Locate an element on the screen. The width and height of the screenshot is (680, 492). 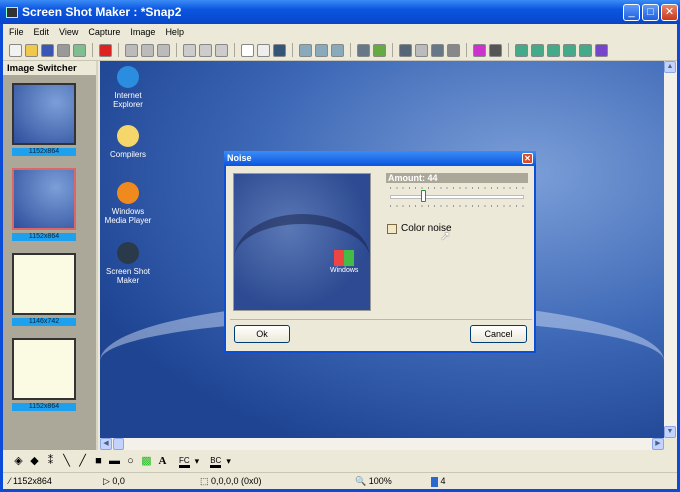
cancel-button: Cancel is located at coordinates (498, 334).